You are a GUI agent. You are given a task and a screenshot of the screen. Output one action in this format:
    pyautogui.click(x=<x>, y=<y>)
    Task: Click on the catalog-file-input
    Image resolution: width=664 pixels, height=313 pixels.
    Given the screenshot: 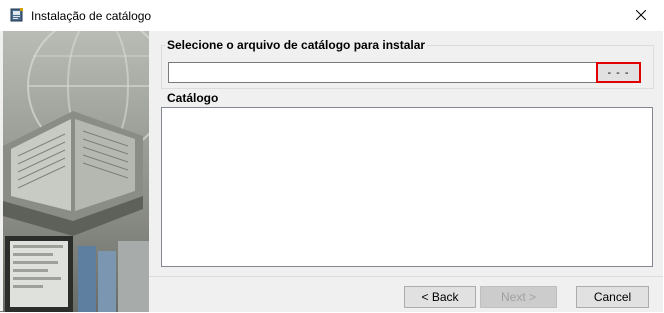 What is the action you would take?
    pyautogui.click(x=383, y=72)
    